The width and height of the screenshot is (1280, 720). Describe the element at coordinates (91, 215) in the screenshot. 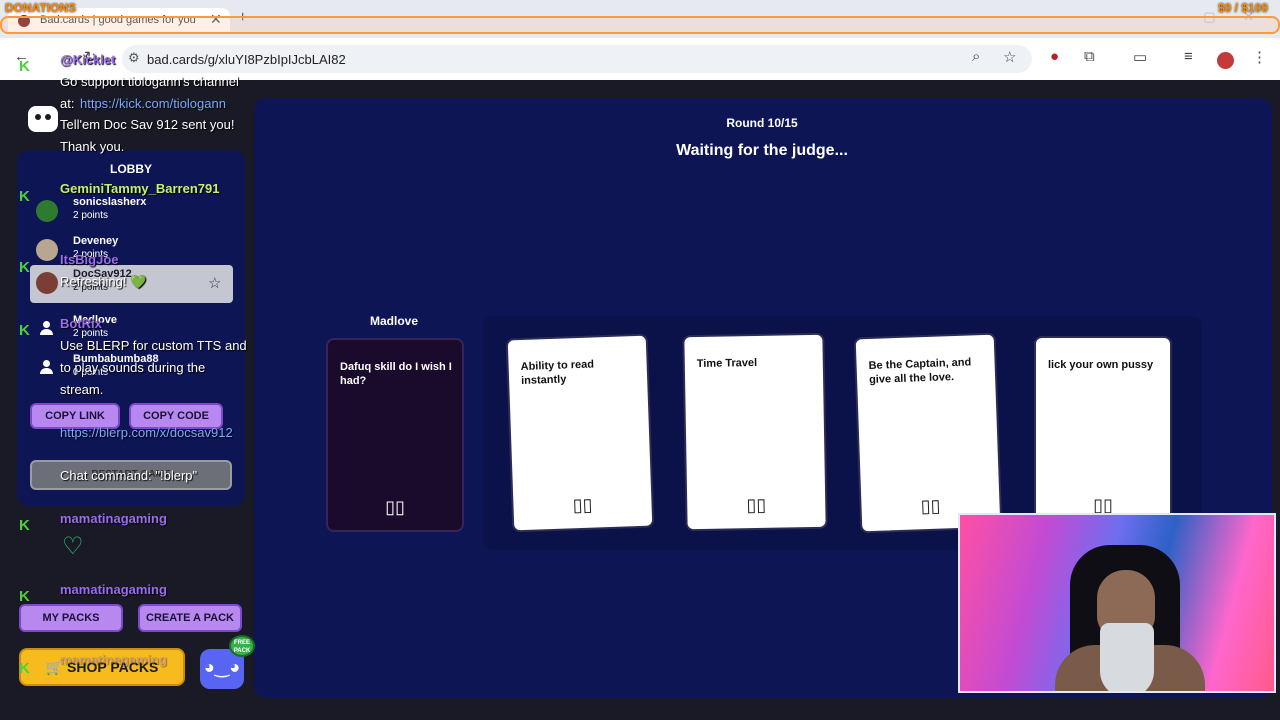

I see `player-points: 2 points` at that location.